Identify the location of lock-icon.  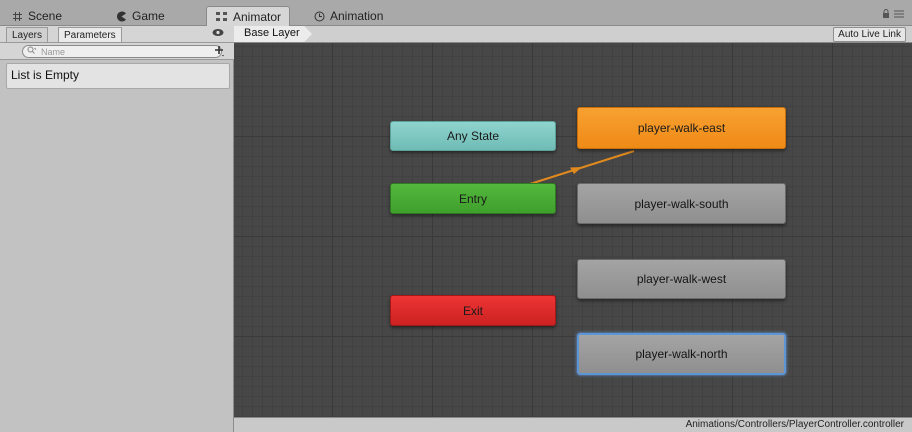
(886, 14).